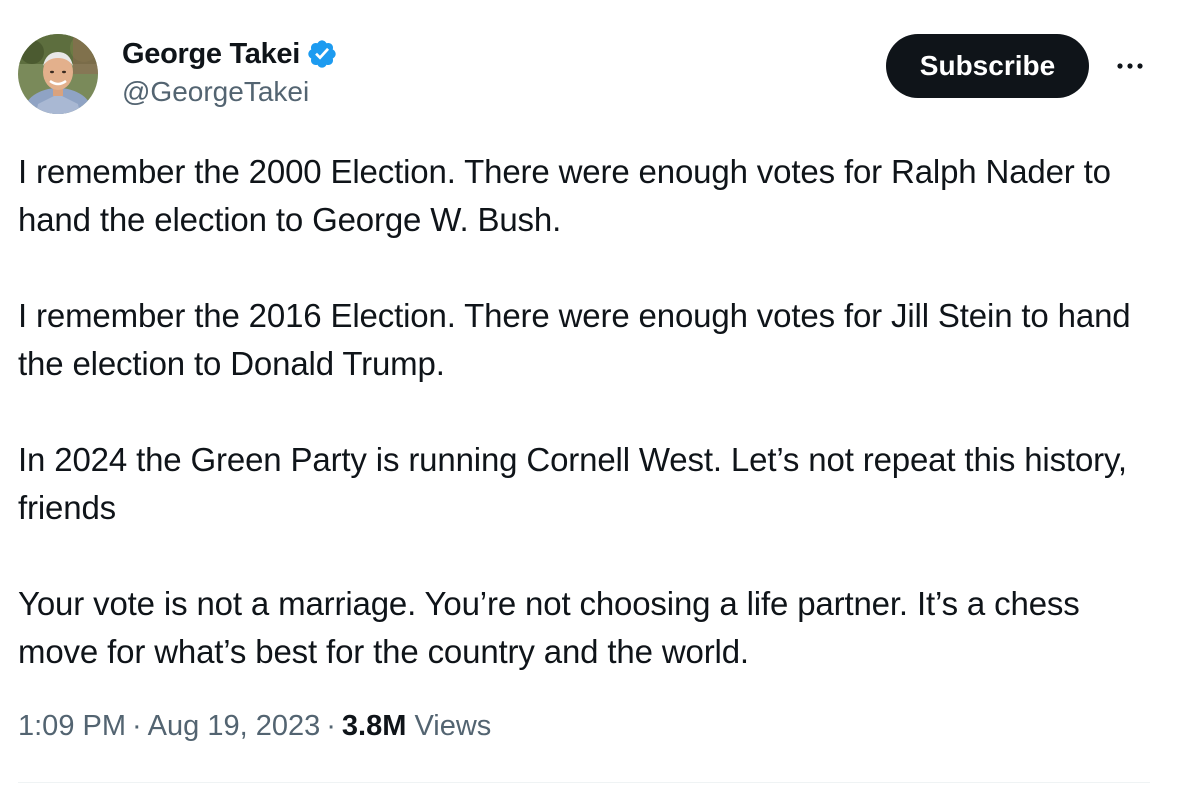 This screenshot has width=1194, height=792. I want to click on avatar-image, so click(58, 74).